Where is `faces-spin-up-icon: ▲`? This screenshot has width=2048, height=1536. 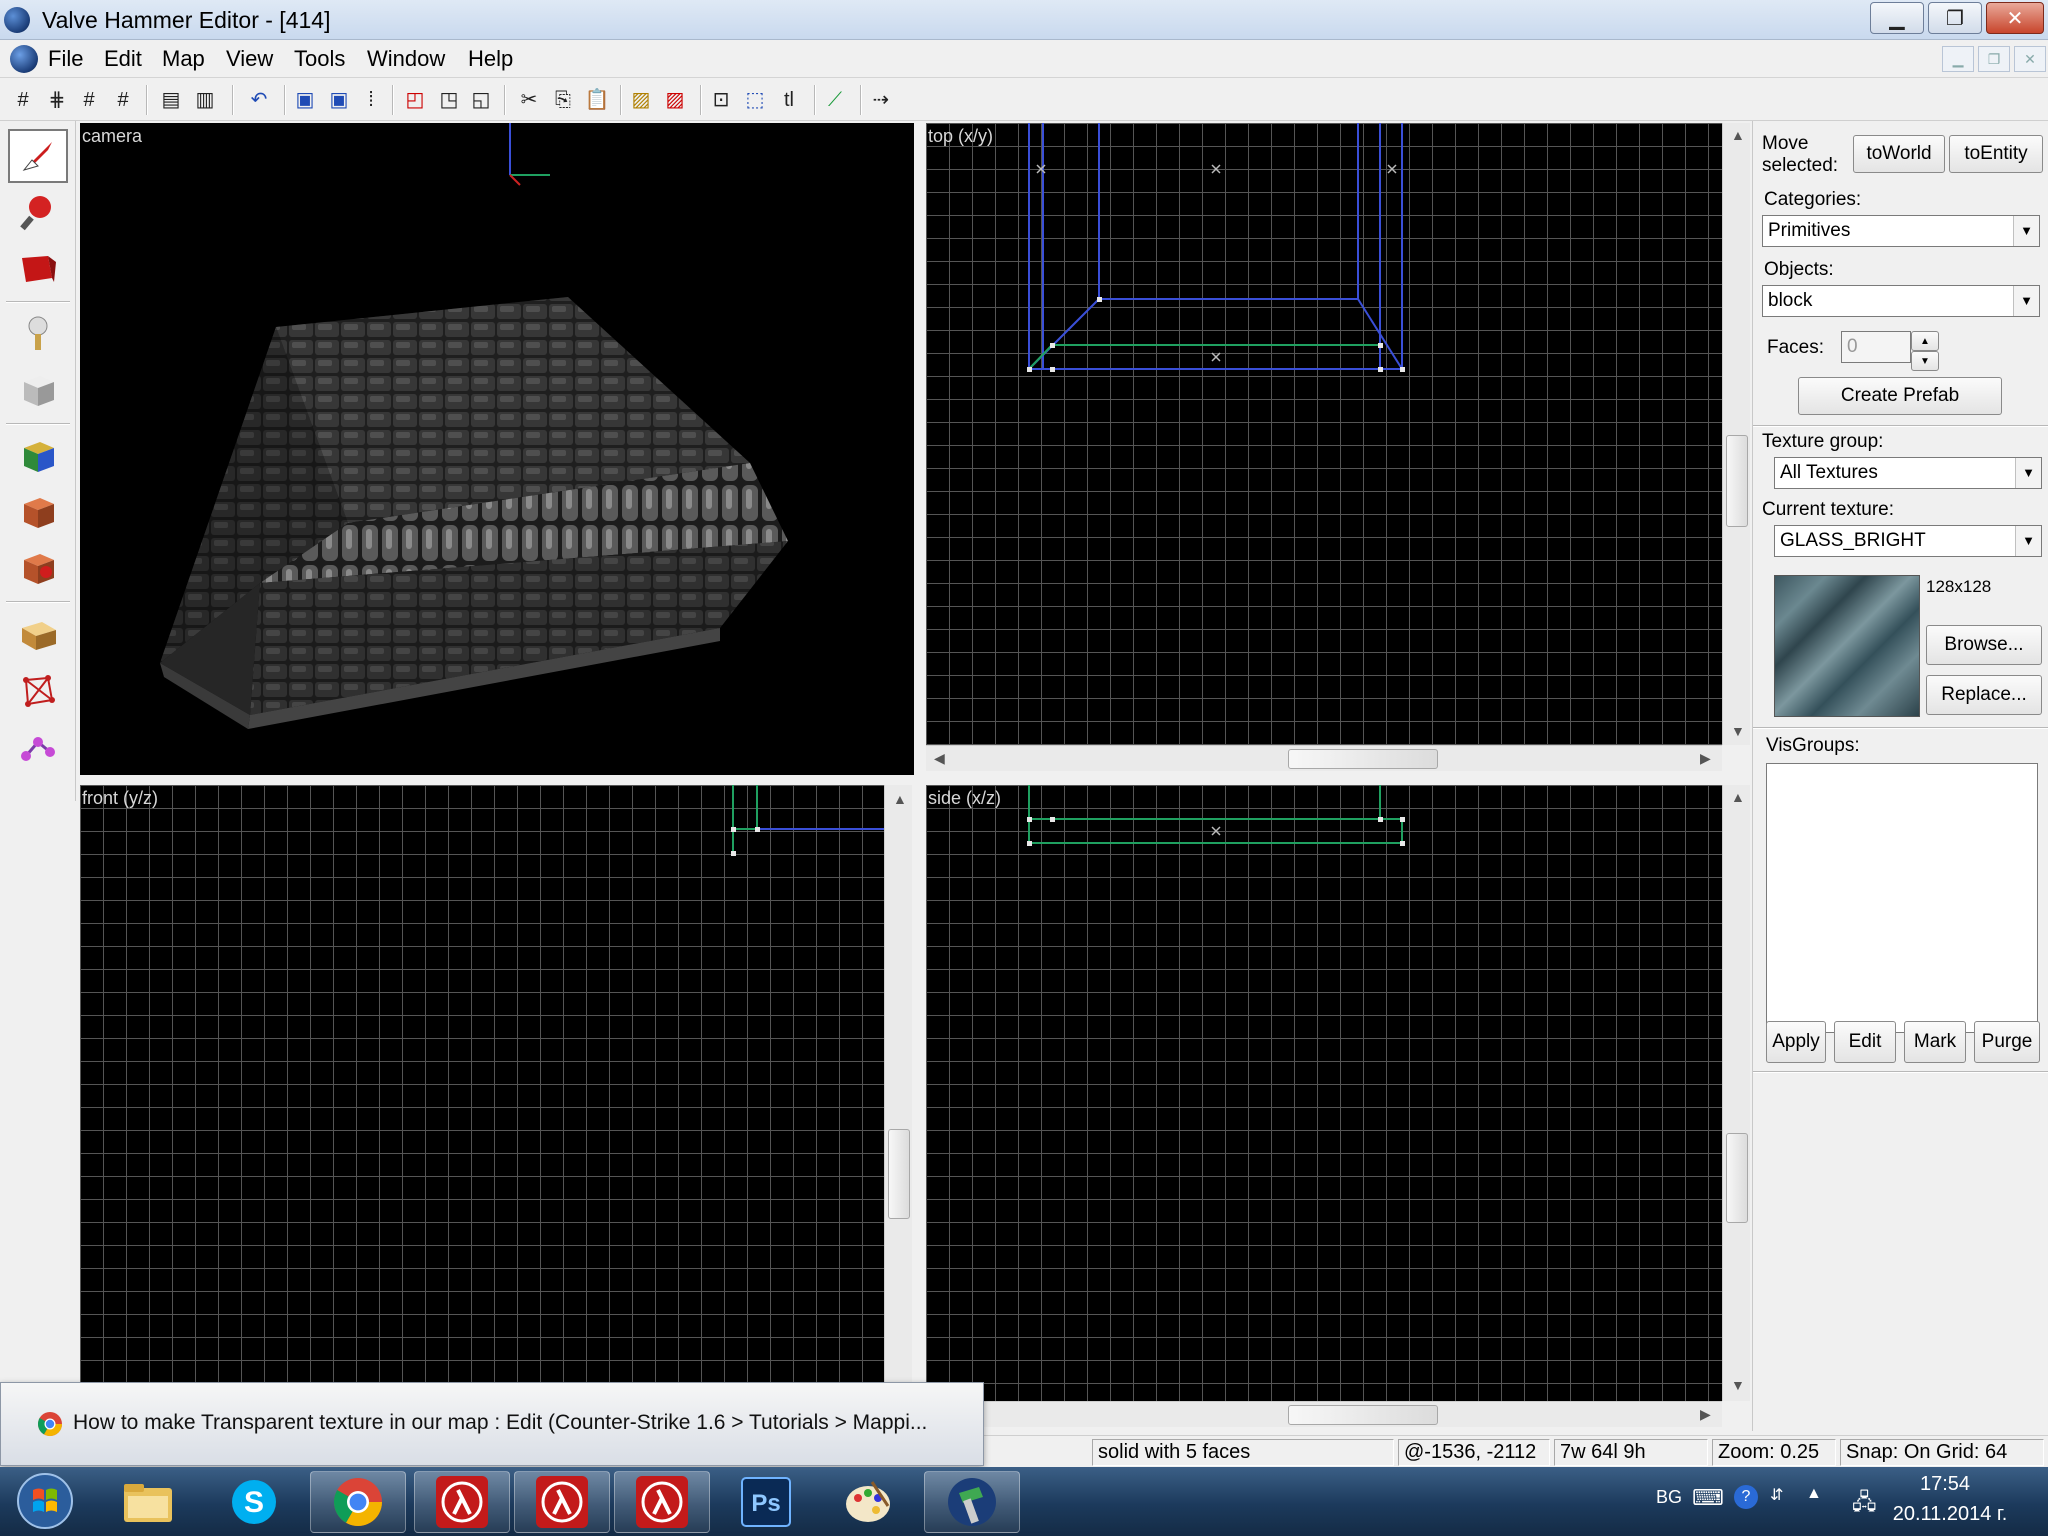 faces-spin-up-icon: ▲ is located at coordinates (1925, 341).